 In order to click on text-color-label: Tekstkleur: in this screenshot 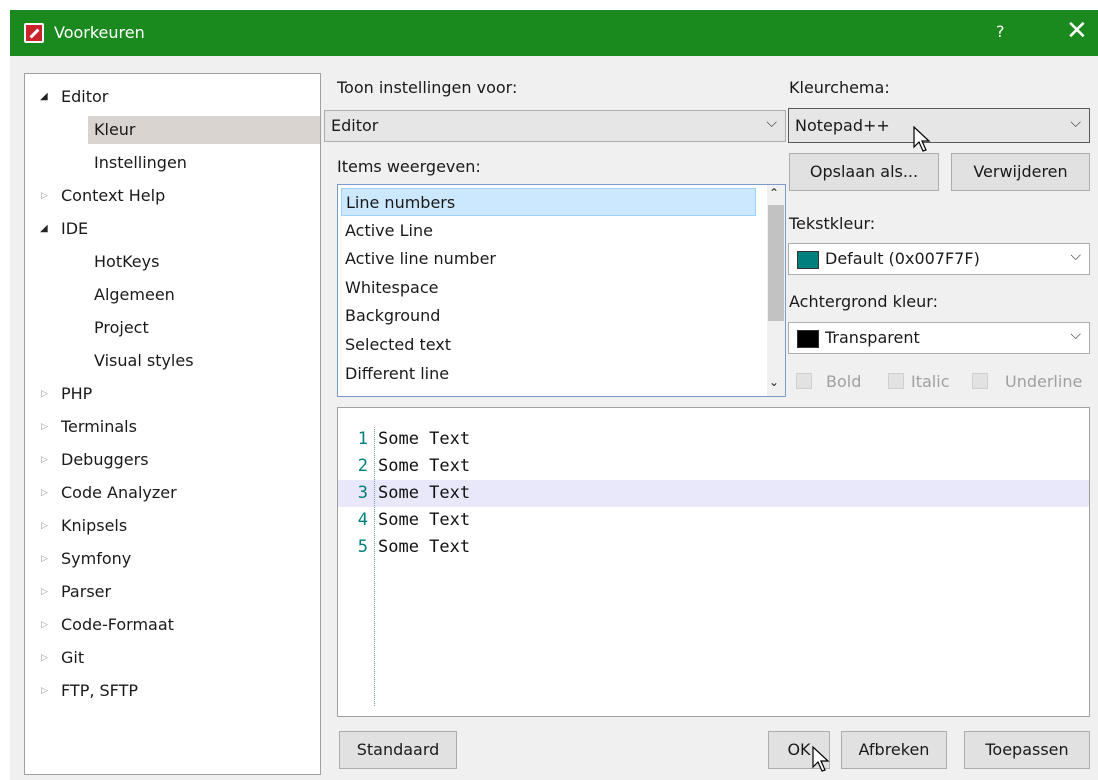, I will do `click(832, 223)`.